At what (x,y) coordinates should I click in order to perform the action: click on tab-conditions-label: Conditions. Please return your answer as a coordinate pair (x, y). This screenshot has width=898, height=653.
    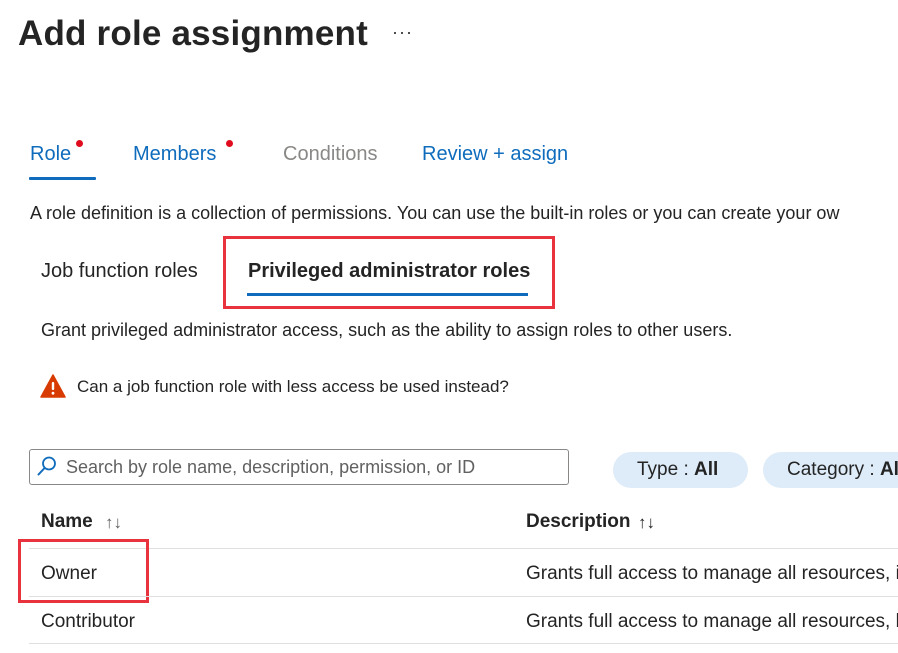
    Looking at the image, I should click on (330, 154).